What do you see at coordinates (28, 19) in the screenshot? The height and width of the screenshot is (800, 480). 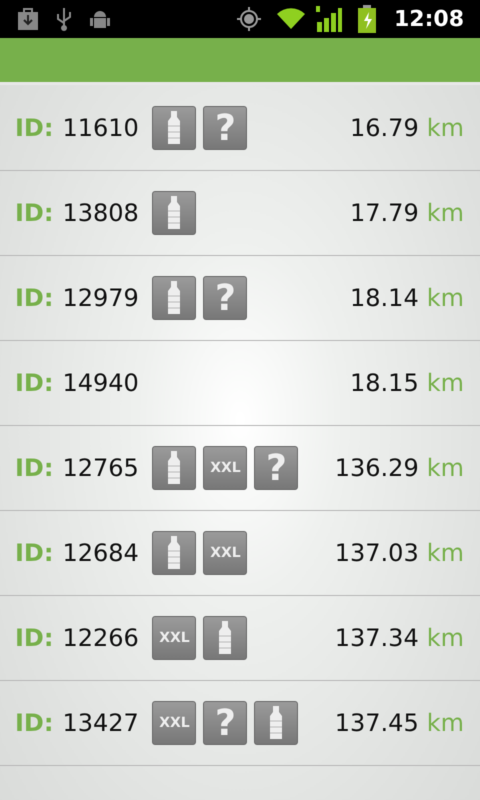 I see `download-icon` at bounding box center [28, 19].